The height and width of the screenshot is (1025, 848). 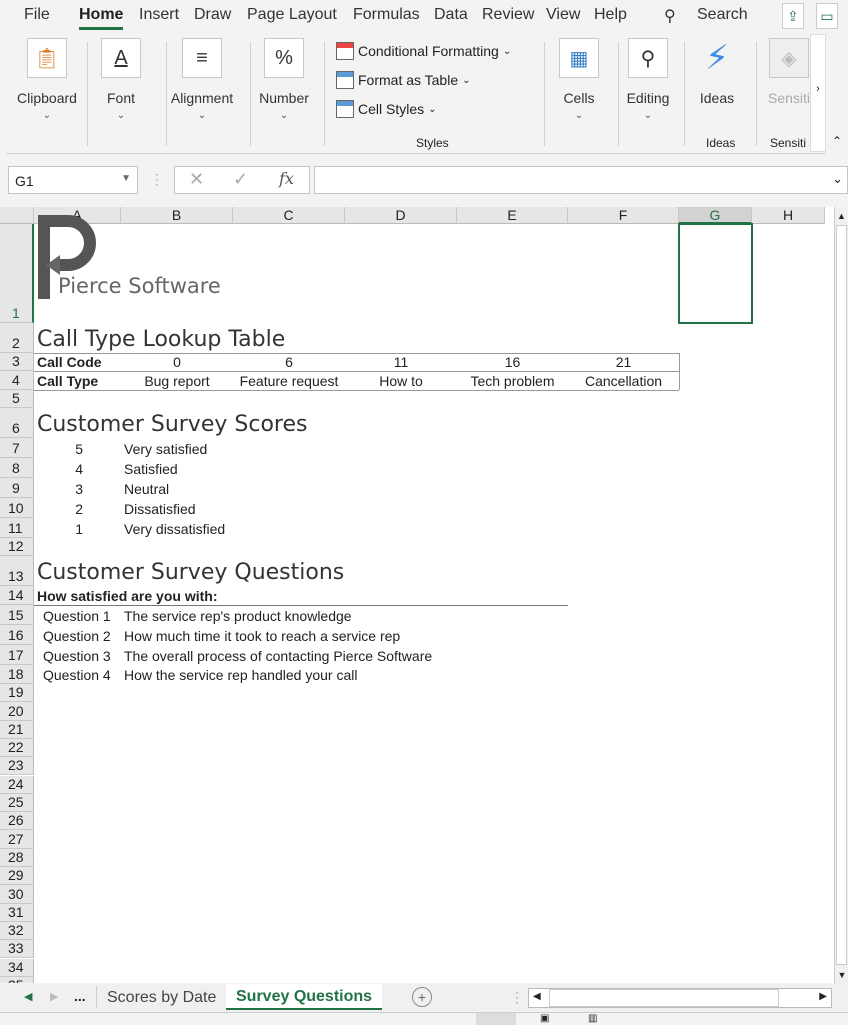 What do you see at coordinates (648, 79) in the screenshot?
I see `editing-group: ⚲ Editing ⌄` at bounding box center [648, 79].